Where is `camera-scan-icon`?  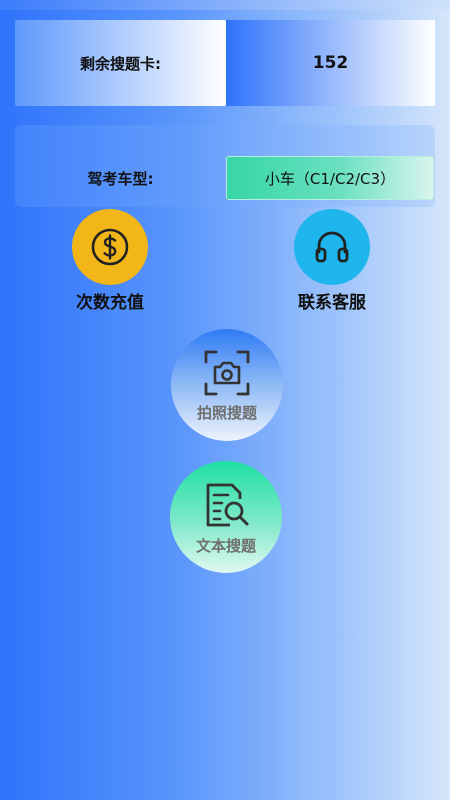 camera-scan-icon is located at coordinates (227, 372).